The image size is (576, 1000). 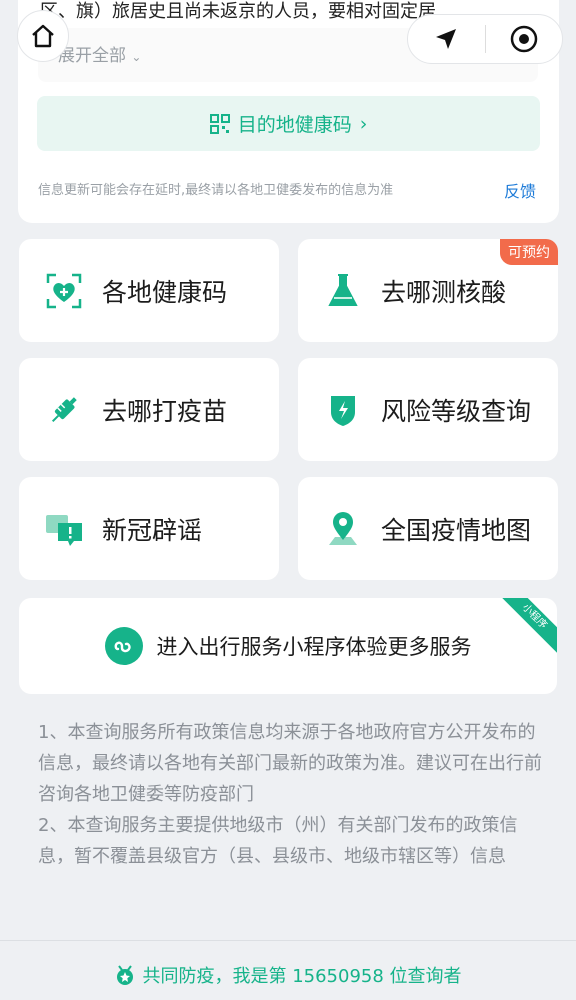 What do you see at coordinates (520, 190) in the screenshot?
I see `feedback-link: 反馈` at bounding box center [520, 190].